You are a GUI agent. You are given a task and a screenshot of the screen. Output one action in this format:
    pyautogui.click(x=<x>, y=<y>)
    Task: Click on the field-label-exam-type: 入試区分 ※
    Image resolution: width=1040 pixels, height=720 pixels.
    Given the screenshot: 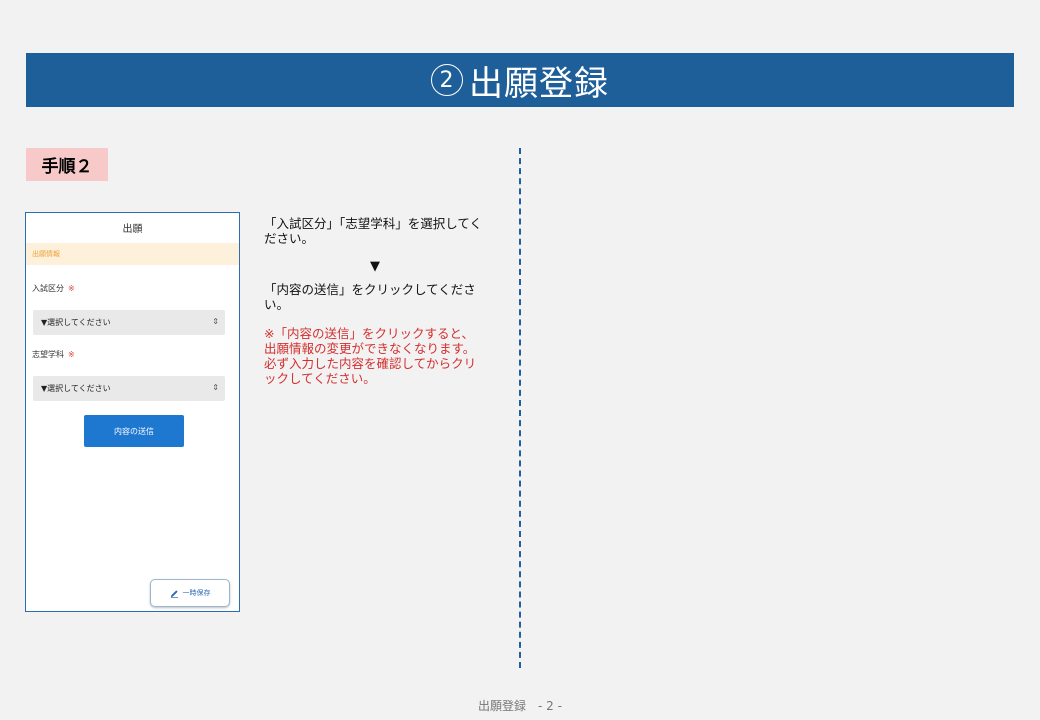 What is the action you would take?
    pyautogui.click(x=53, y=288)
    